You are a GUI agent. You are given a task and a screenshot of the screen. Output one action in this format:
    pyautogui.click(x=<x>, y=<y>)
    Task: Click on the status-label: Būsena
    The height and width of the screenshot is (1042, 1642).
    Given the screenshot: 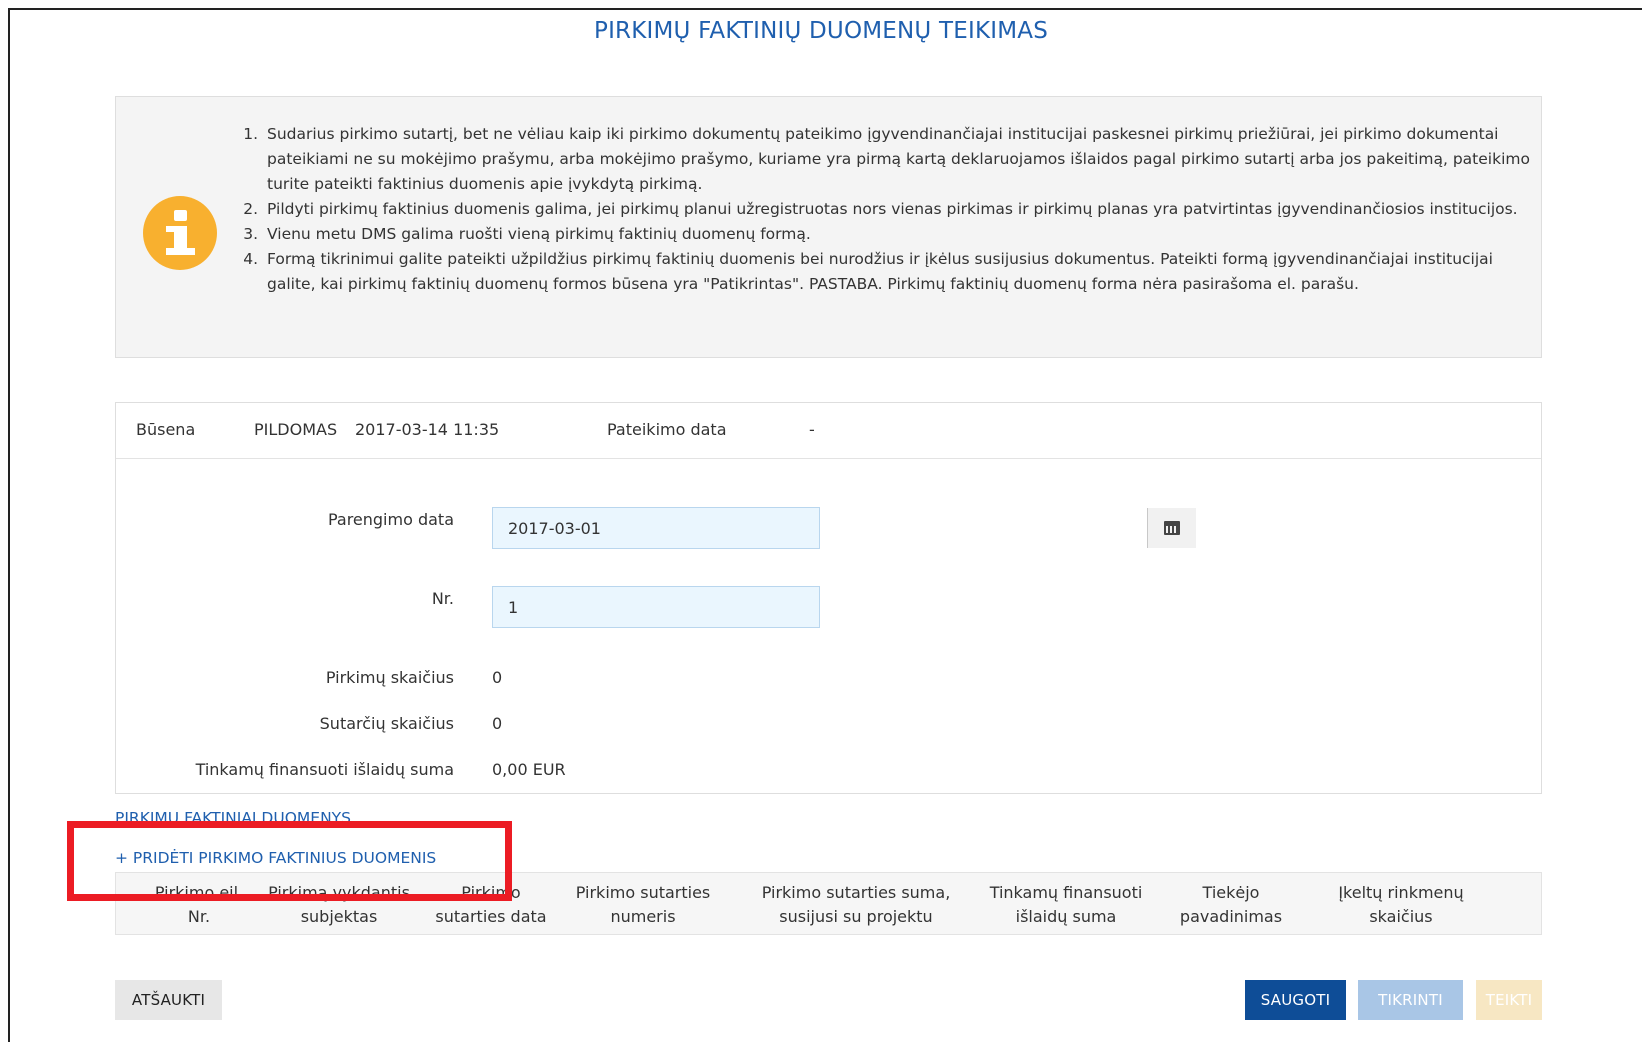 What is the action you would take?
    pyautogui.click(x=166, y=429)
    